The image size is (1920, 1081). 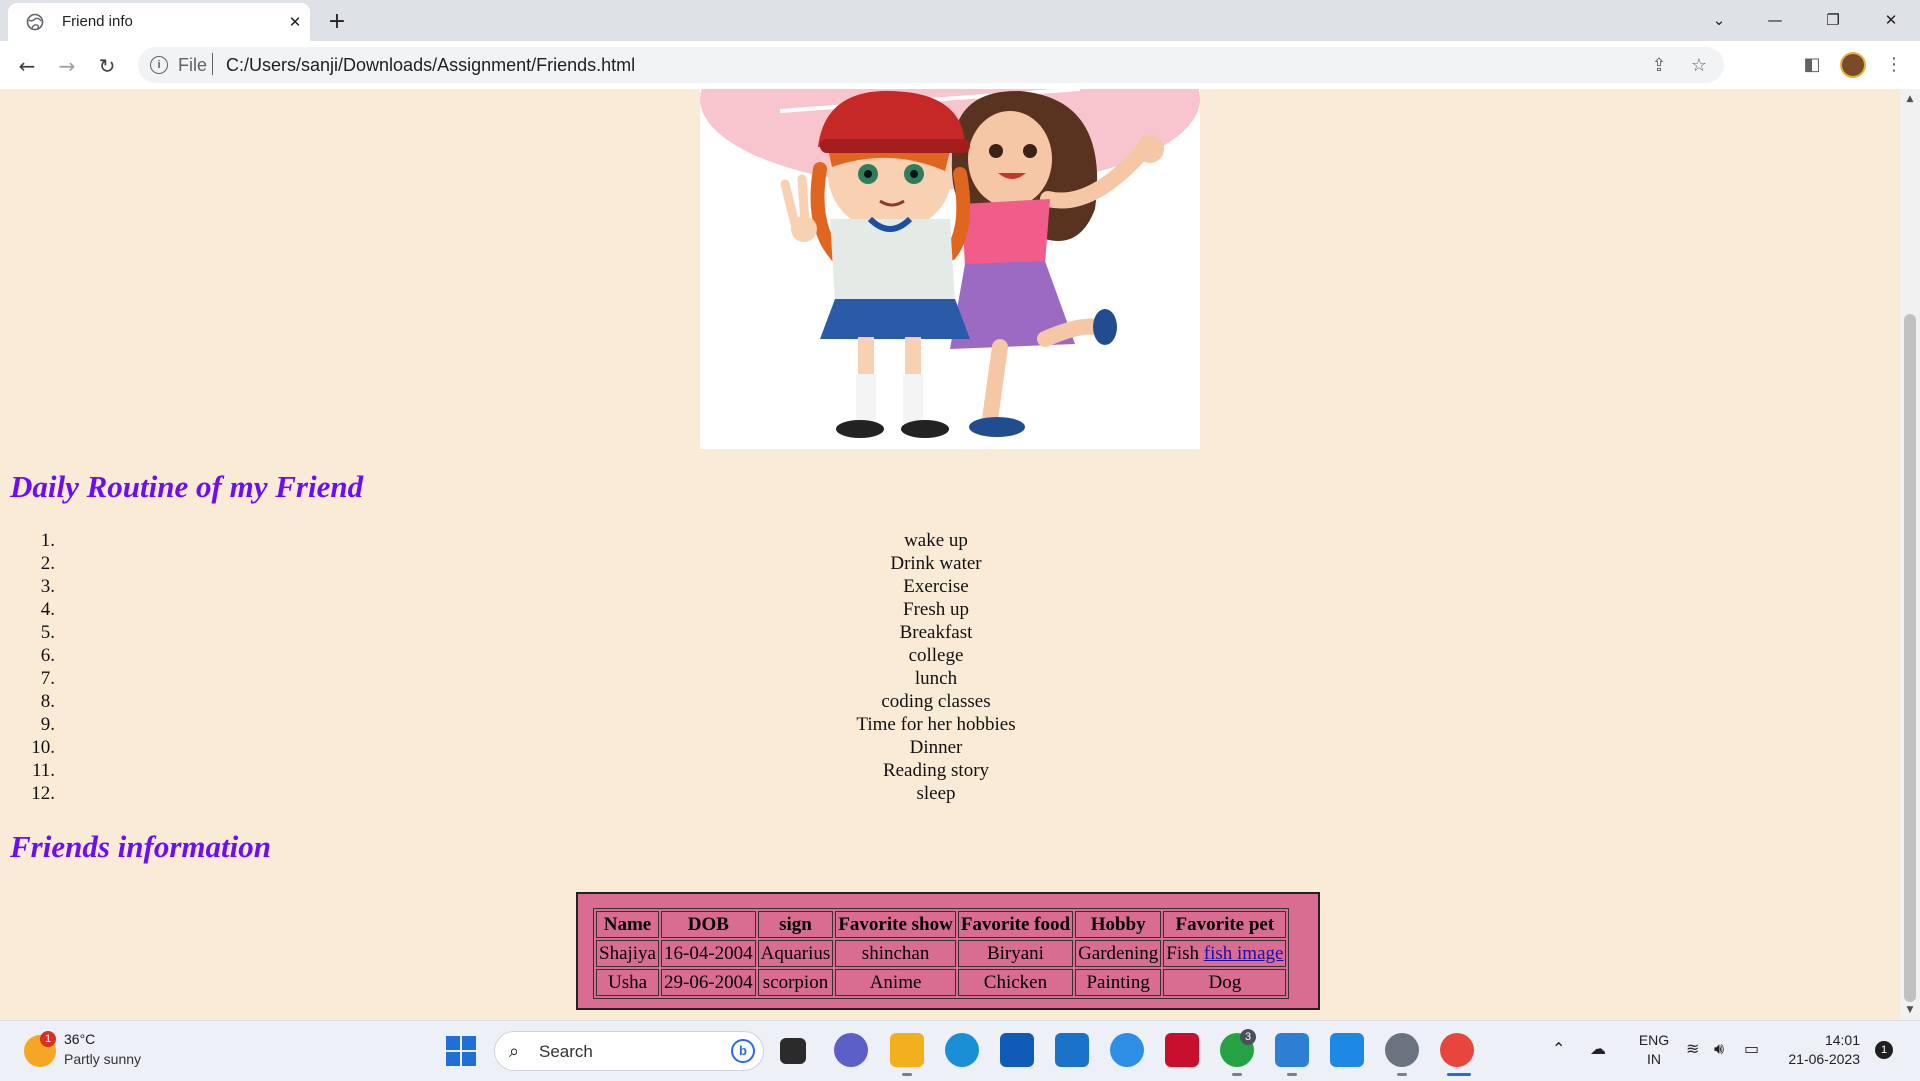 What do you see at coordinates (1654, 1050) in the screenshot?
I see `input-language-indicator: ENG IN` at bounding box center [1654, 1050].